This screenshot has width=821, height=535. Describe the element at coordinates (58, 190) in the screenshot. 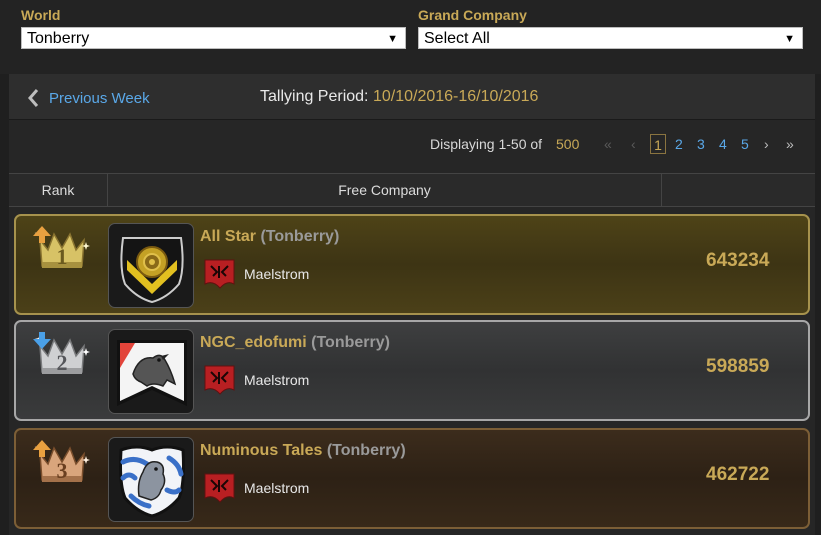

I see `rank-column-header: Rank` at that location.